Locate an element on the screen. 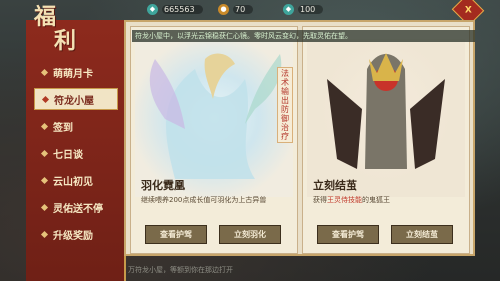  sidebar-menu: 萌萌月卡 符龙小屋 签到 七日谈 云山初见 灵佑送不停 升级奖励 is located at coordinates (76, 155).